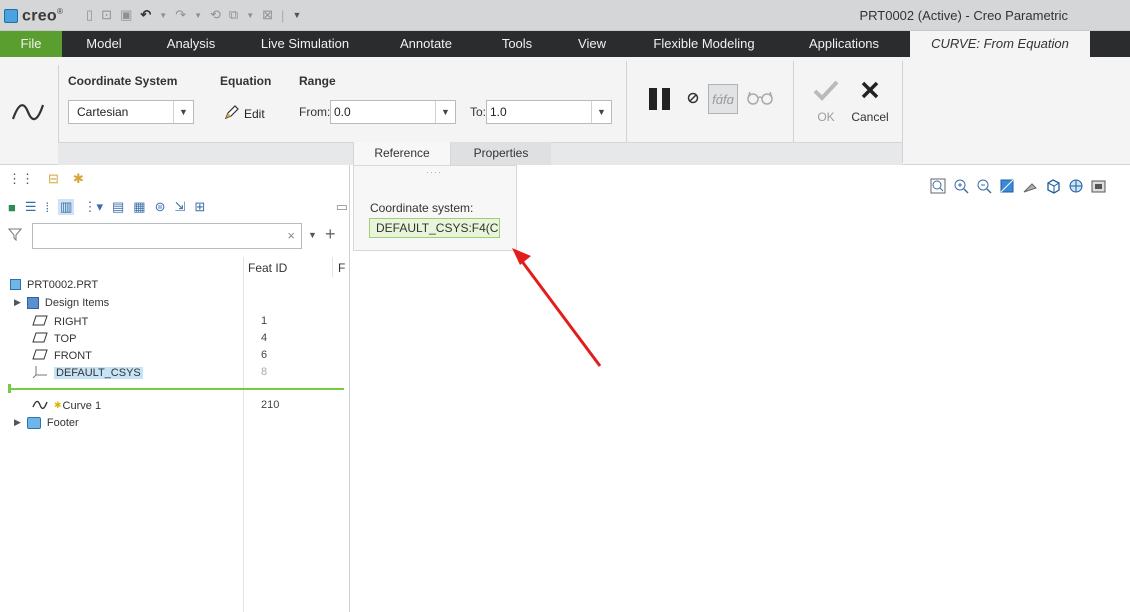 This screenshot has height=612, width=1130. Describe the element at coordinates (270, 405) in the screenshot. I see `feat-id: 210` at that location.